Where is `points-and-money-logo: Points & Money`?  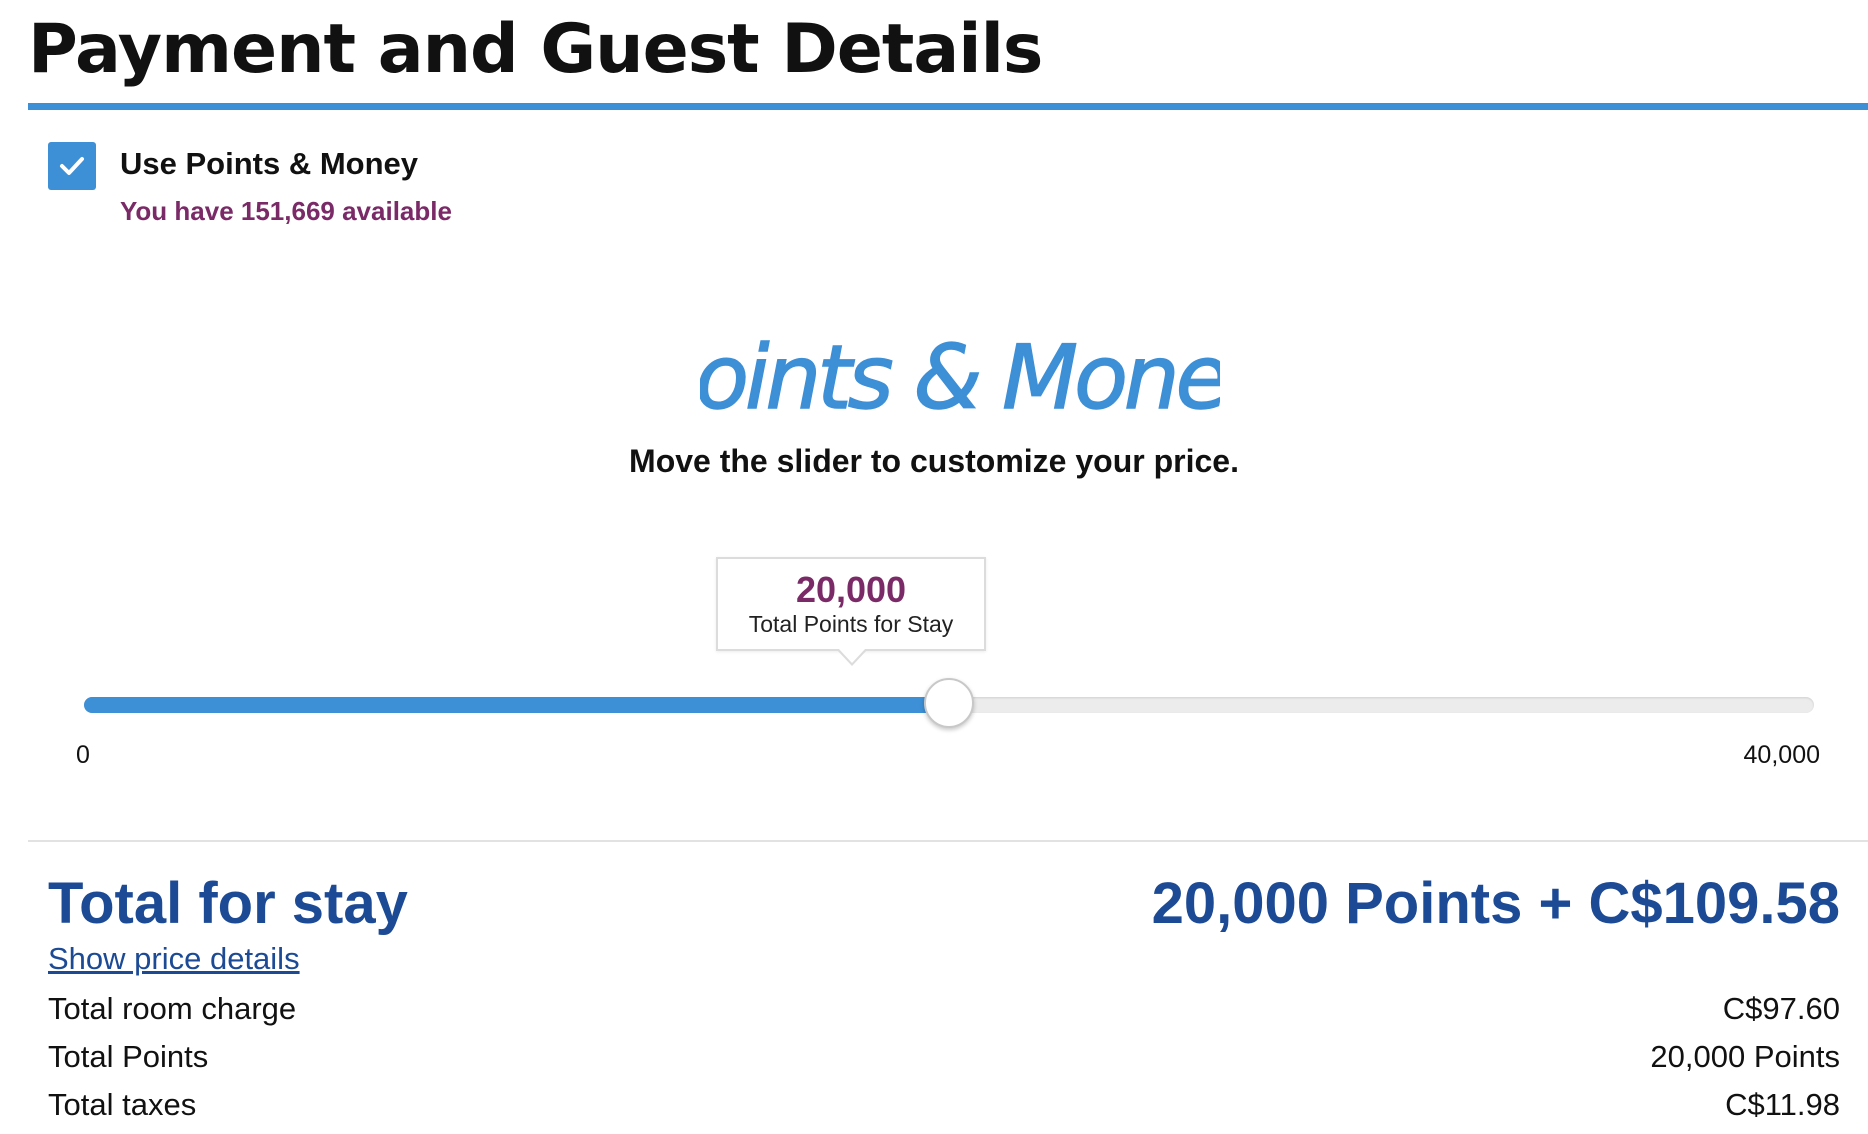
points-and-money-logo: Points & Money is located at coordinates (960, 377).